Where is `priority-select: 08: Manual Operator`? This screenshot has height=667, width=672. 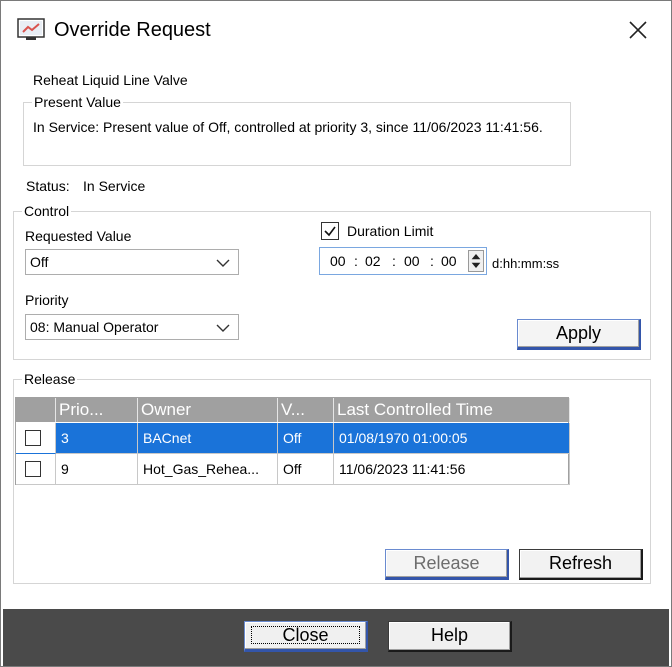 priority-select: 08: Manual Operator is located at coordinates (132, 327).